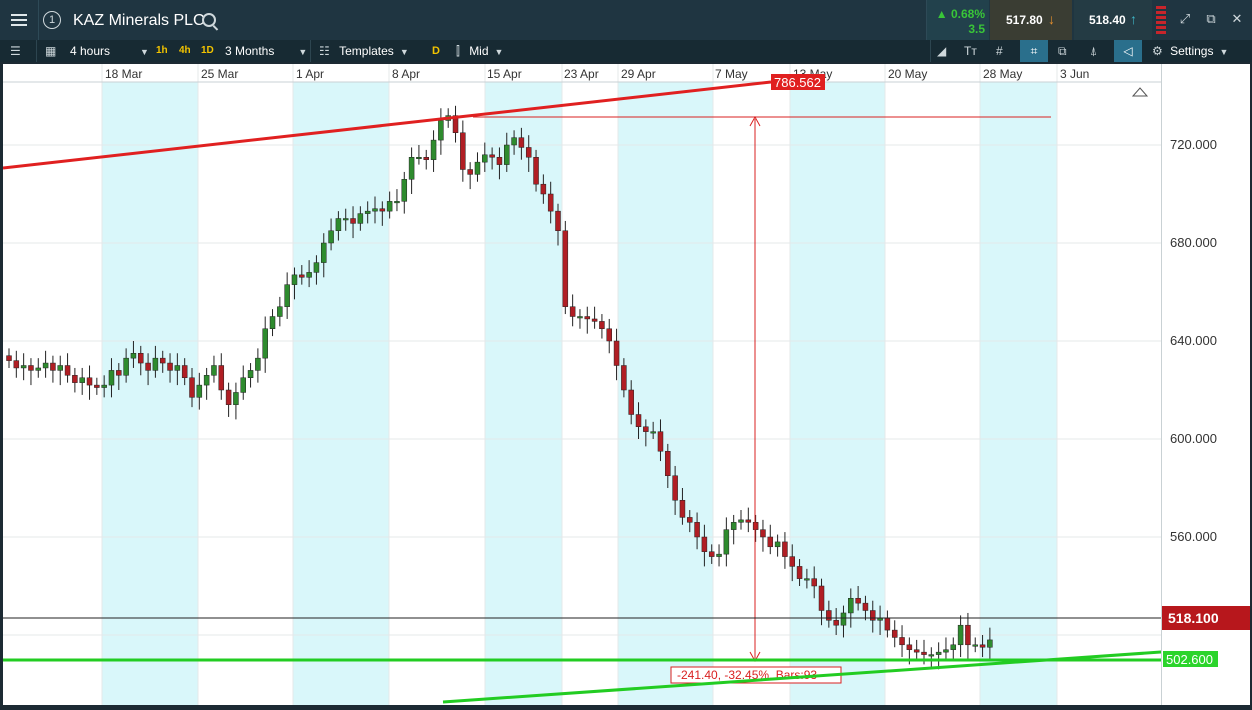 This screenshot has width=1252, height=710. I want to click on copy-icon: ⧉, so click(1062, 51).